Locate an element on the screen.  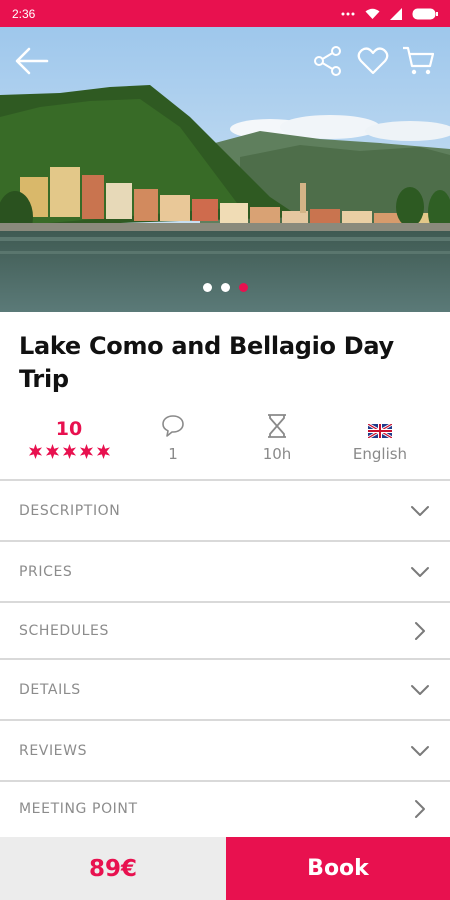
book-button-label: Book is located at coordinates (338, 868).